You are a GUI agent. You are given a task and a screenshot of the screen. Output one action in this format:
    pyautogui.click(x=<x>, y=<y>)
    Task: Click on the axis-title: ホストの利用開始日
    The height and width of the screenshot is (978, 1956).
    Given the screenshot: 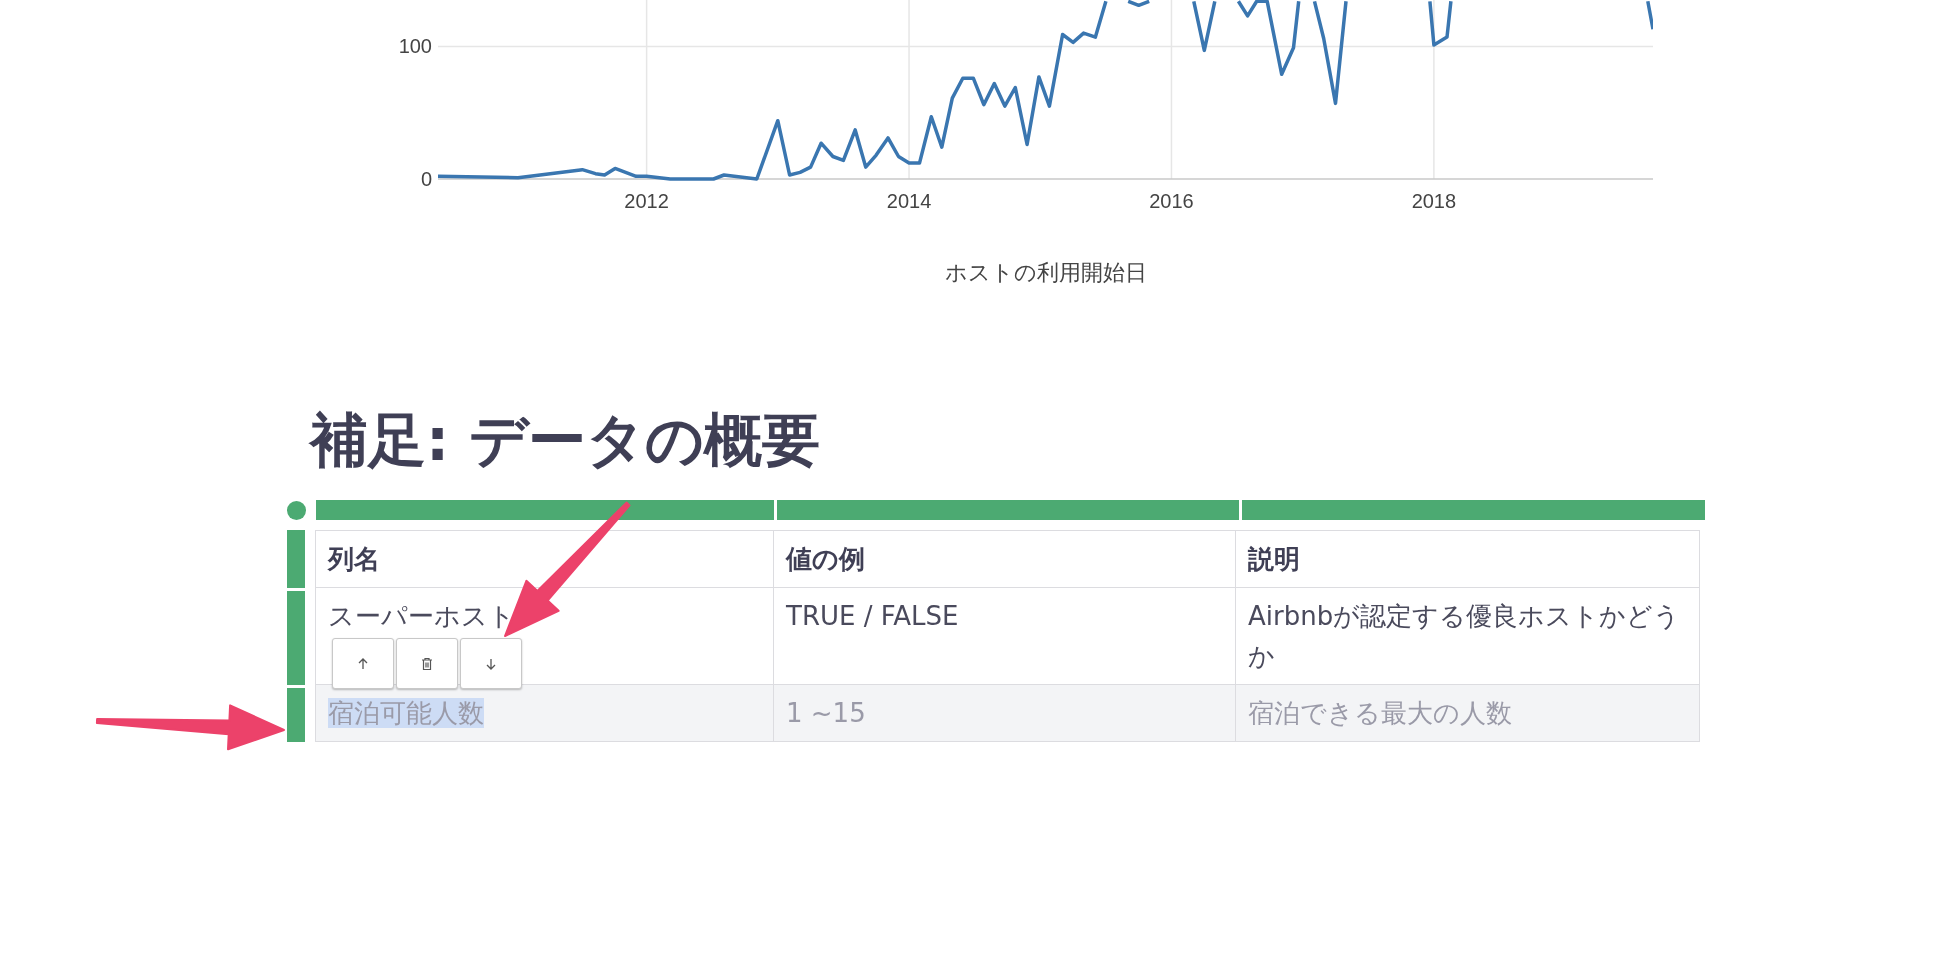 What is the action you would take?
    pyautogui.click(x=1045, y=272)
    